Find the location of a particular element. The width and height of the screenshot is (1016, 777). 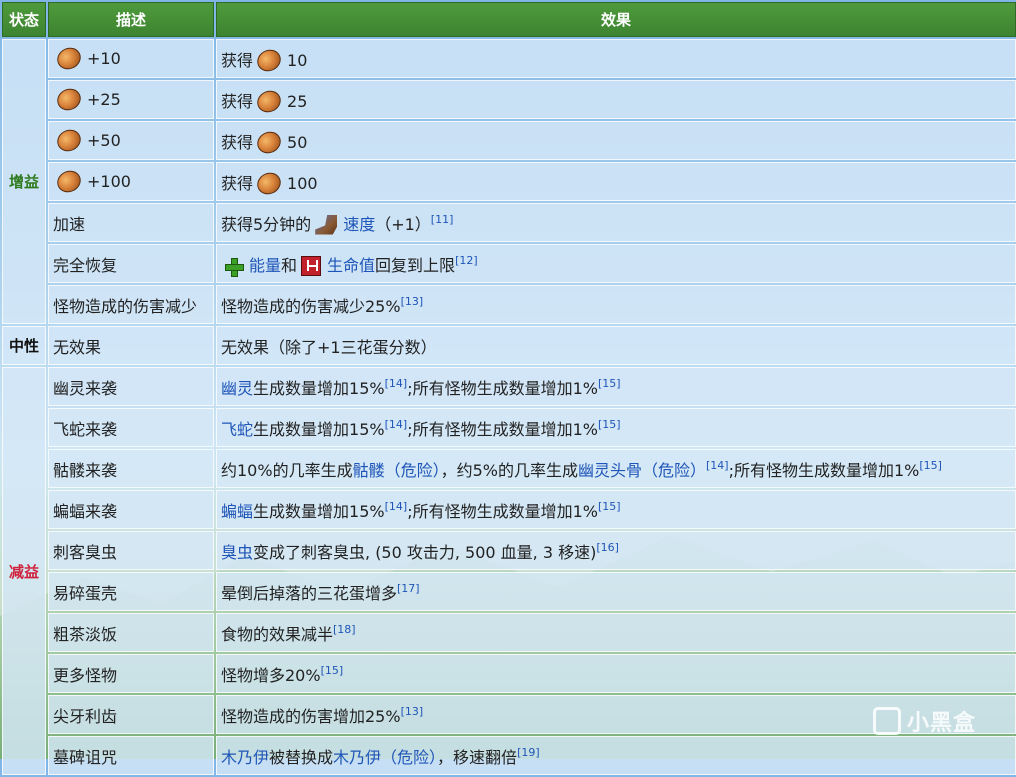

table-row: 飞蛇来袭 飞蛇生成数量增加15%[14];所有怪物生成数量增加1%[15] is located at coordinates (509, 427).